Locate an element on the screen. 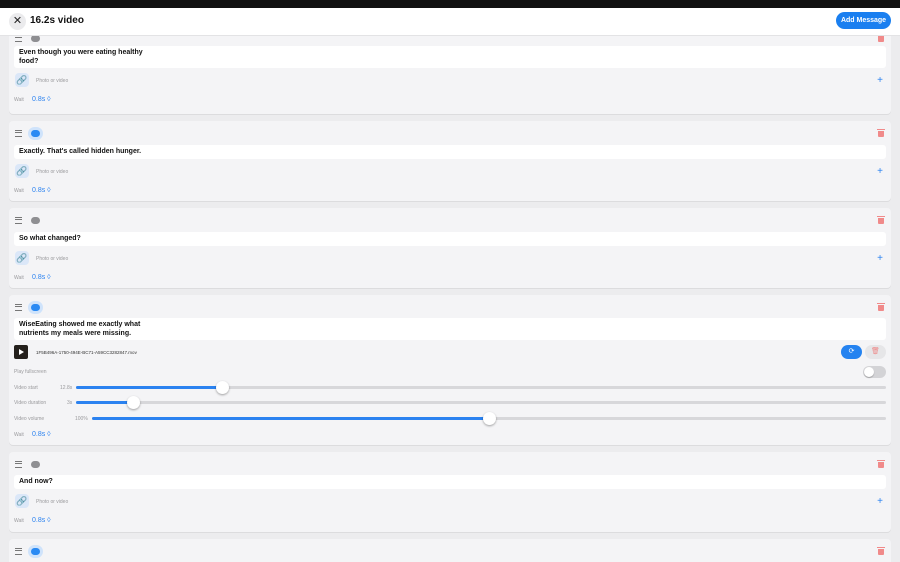  add-message-button: Add Message is located at coordinates (863, 20).